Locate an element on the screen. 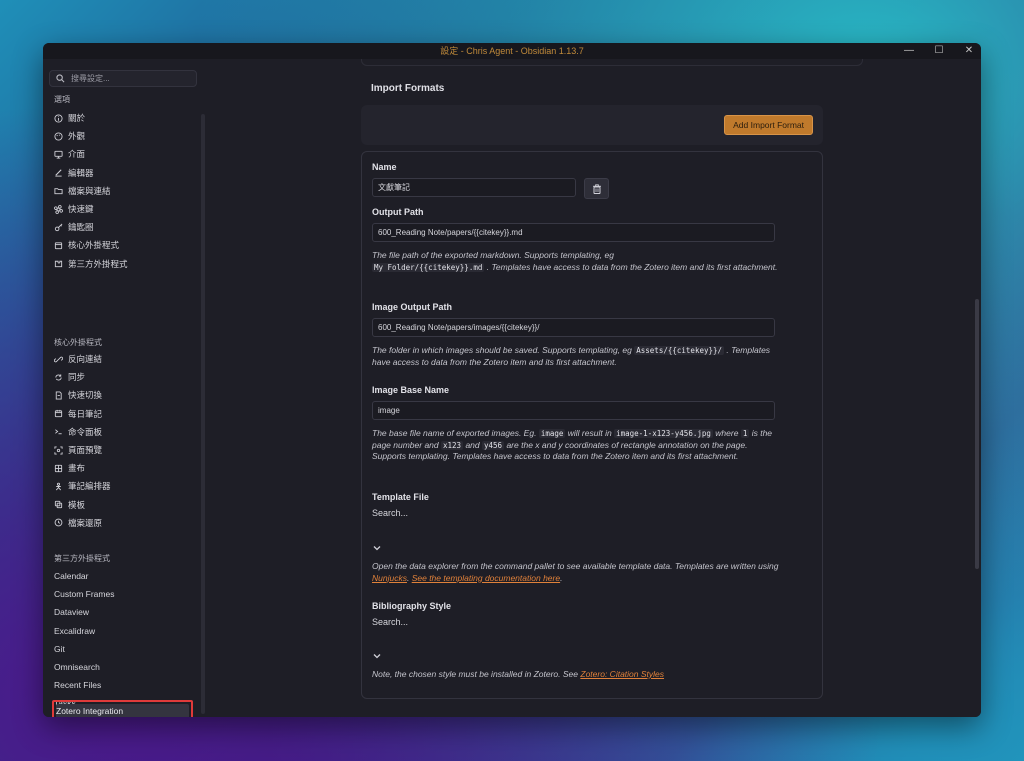 Image resolution: width=1024 pixels, height=761 pixels. image-base-name-field is located at coordinates (573, 410).